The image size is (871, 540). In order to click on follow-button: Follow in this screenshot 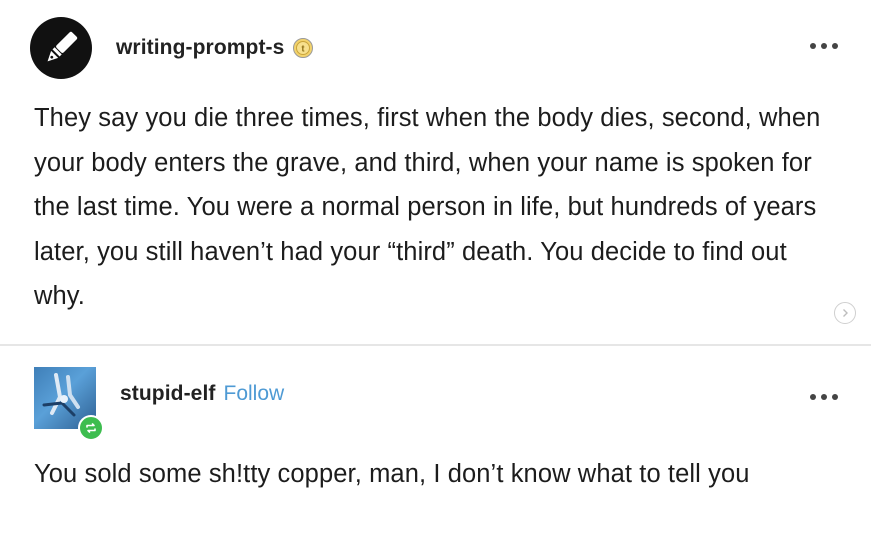, I will do `click(254, 394)`.